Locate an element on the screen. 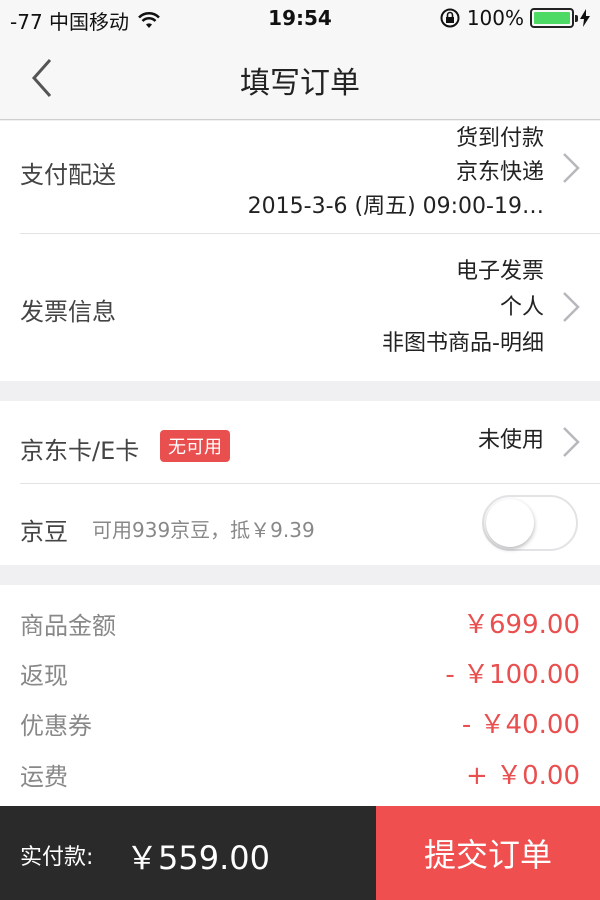  toggle-knob is located at coordinates (510, 523).